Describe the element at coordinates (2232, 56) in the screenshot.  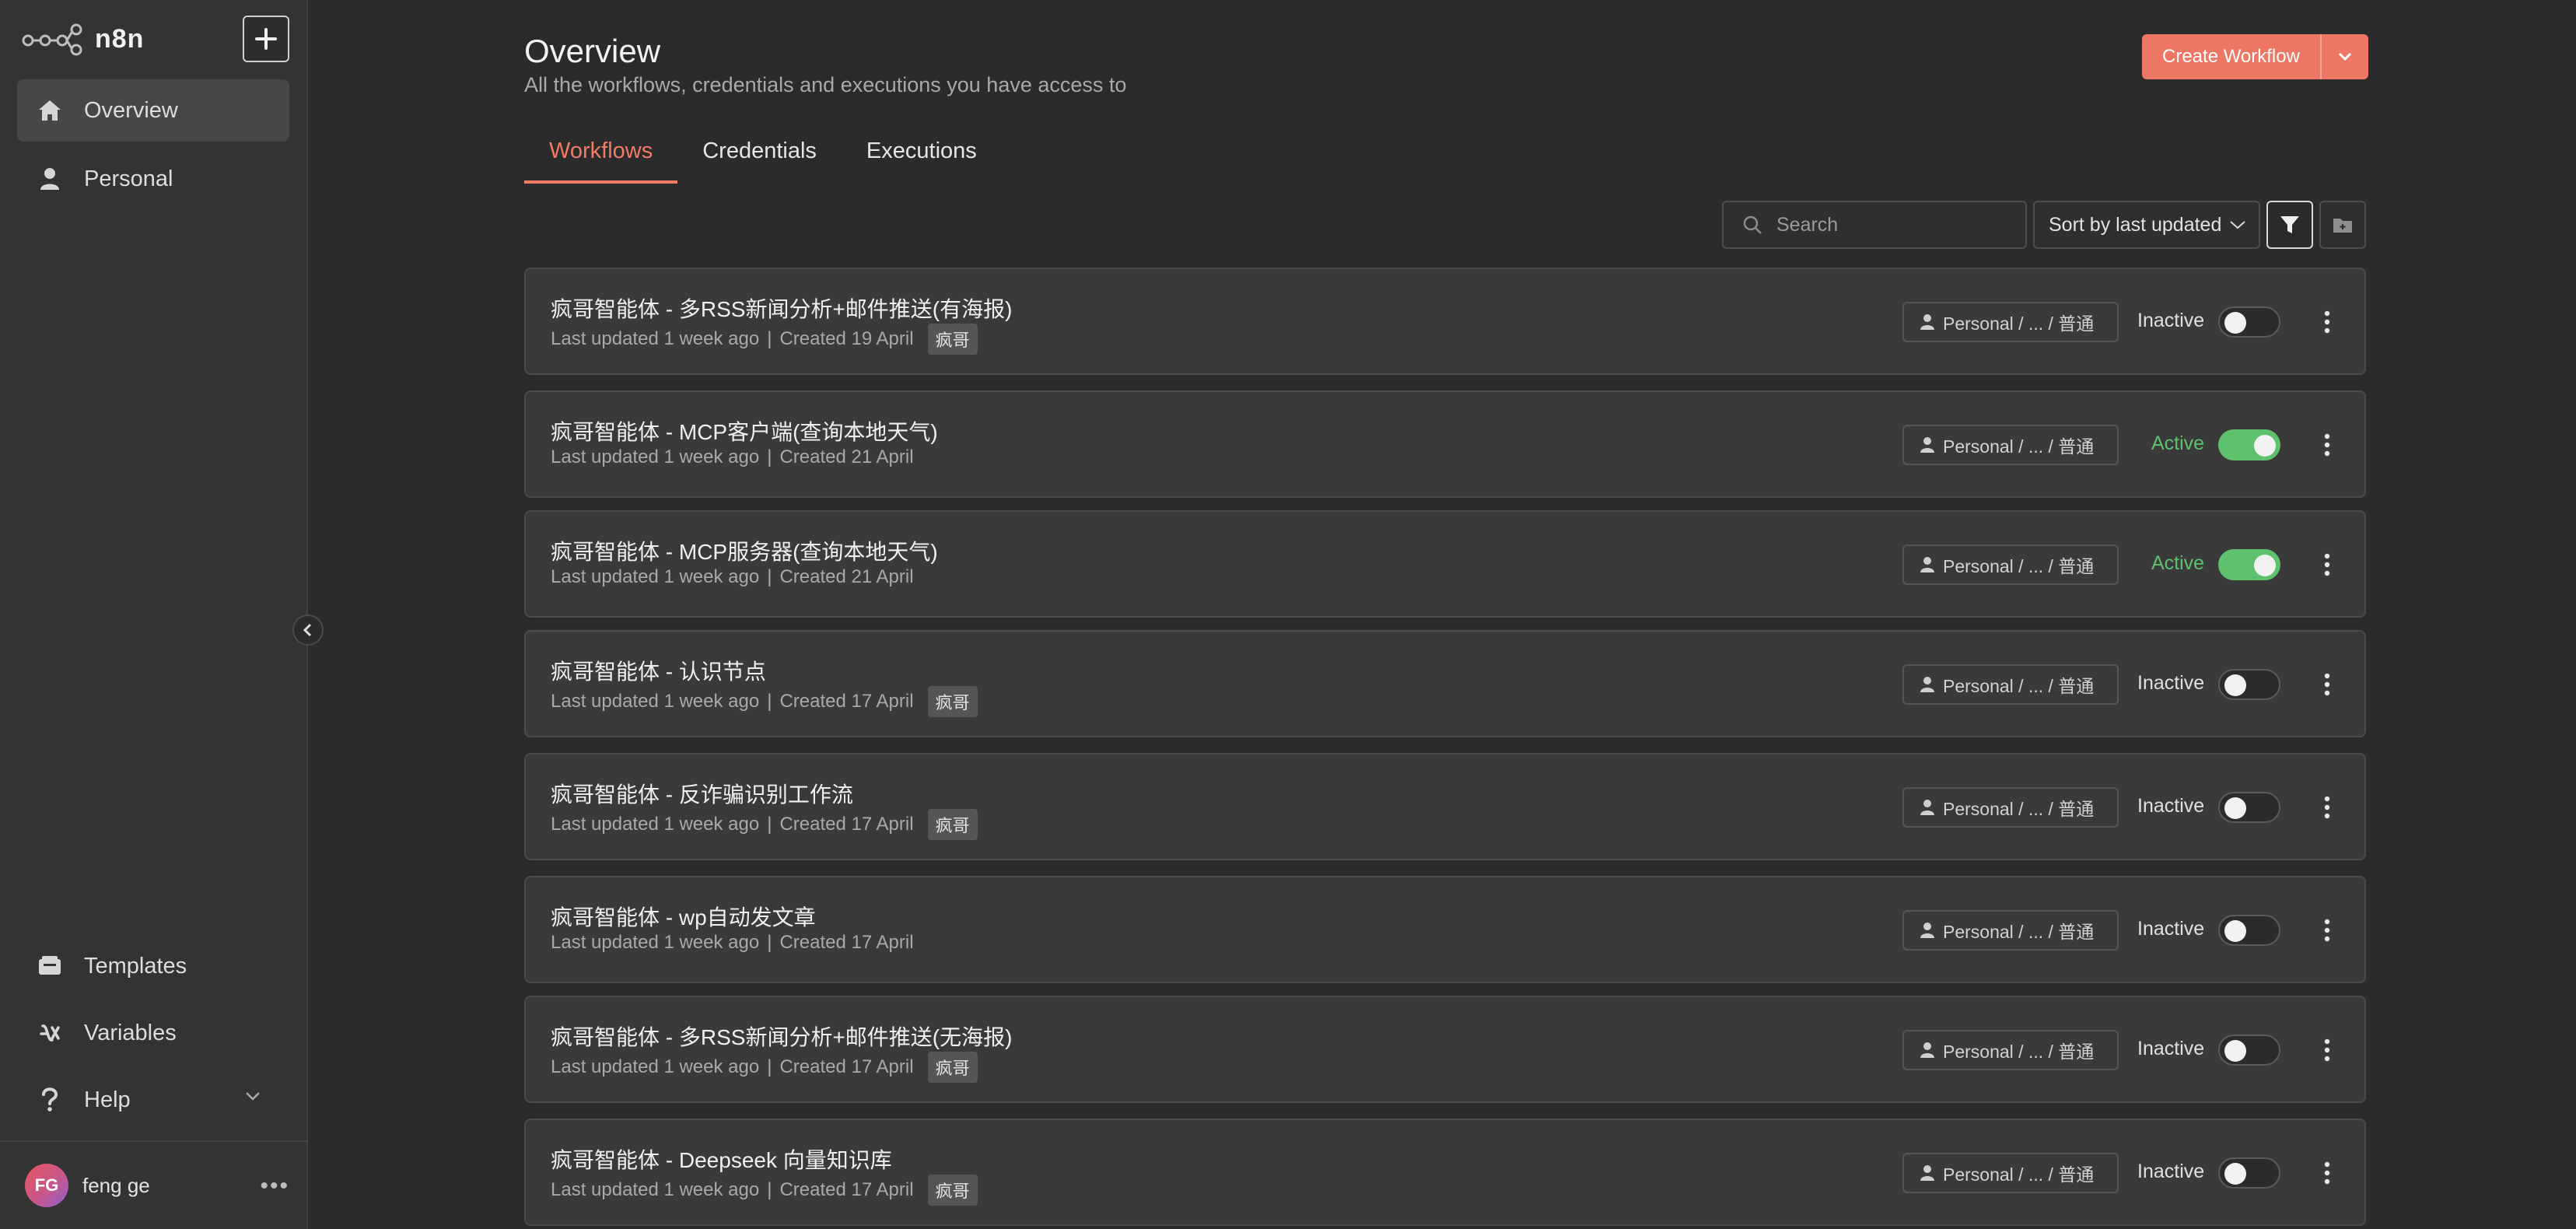
I see `create-workflow-button: Create Workflow` at that location.